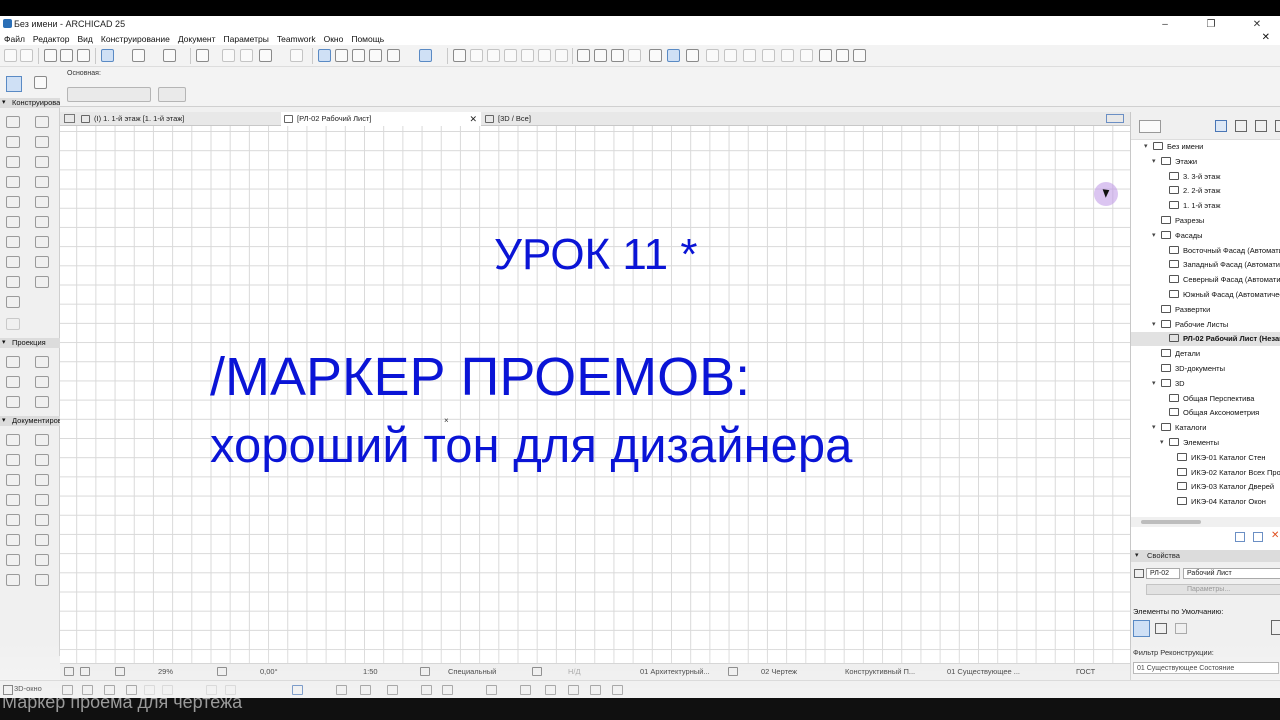 This screenshot has width=1280, height=720. What do you see at coordinates (202, 55) in the screenshot?
I see `grid-snap-icon` at bounding box center [202, 55].